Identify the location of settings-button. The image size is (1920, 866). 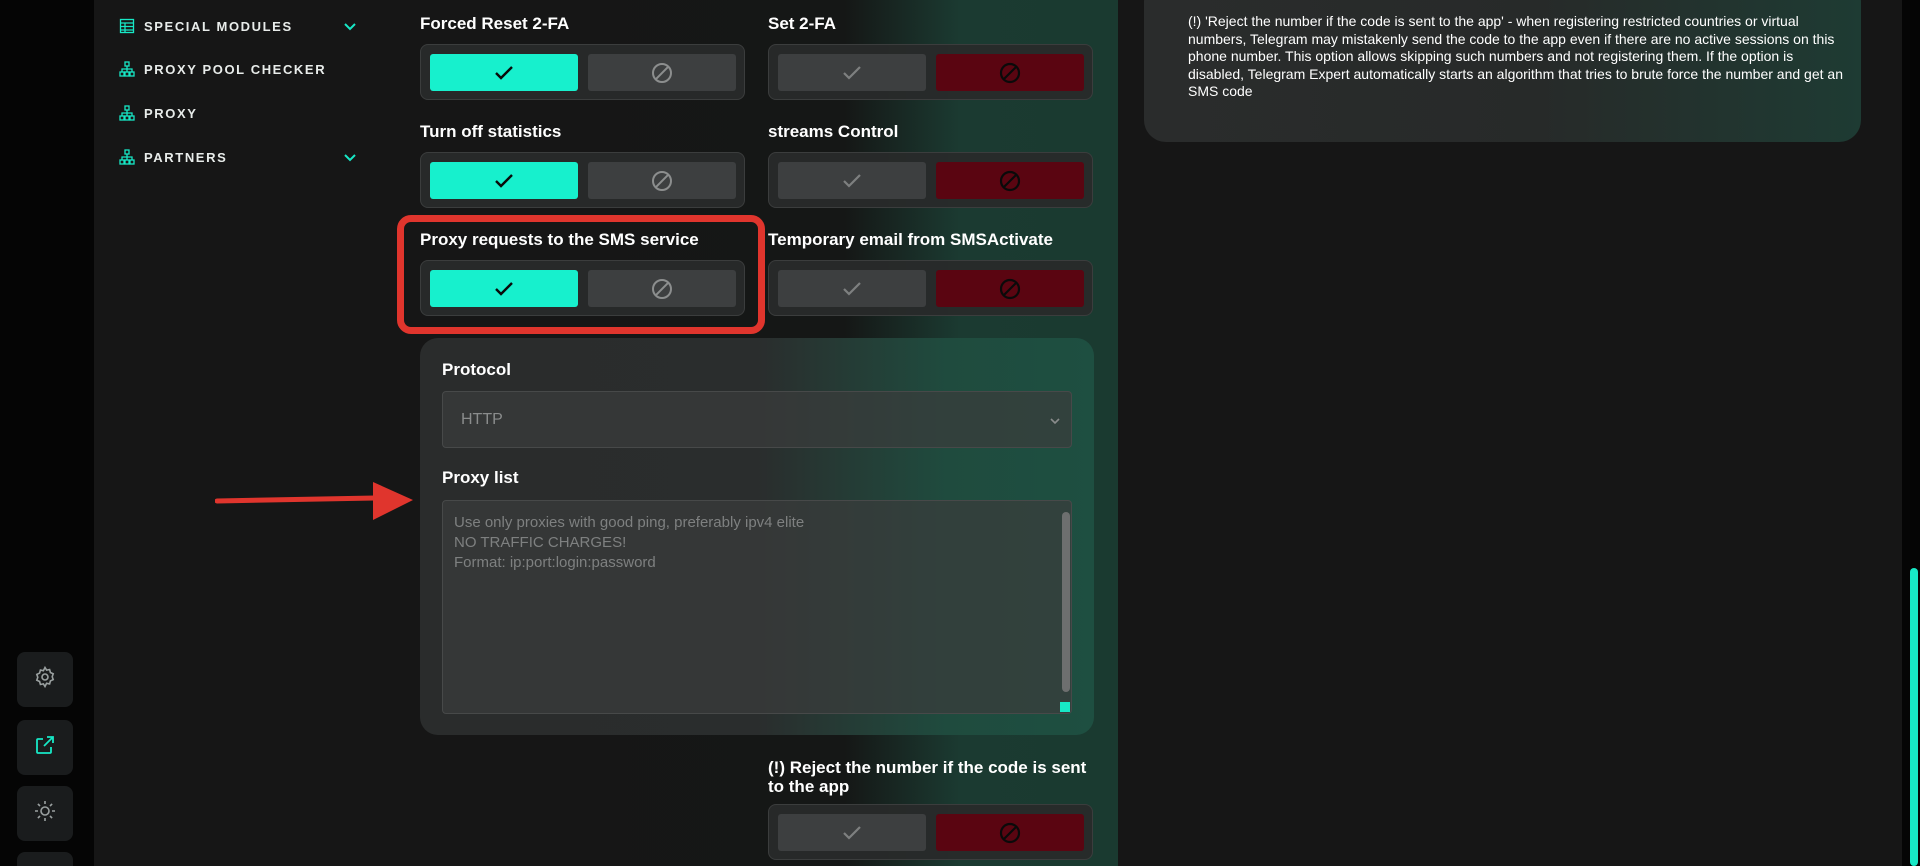
(45, 679).